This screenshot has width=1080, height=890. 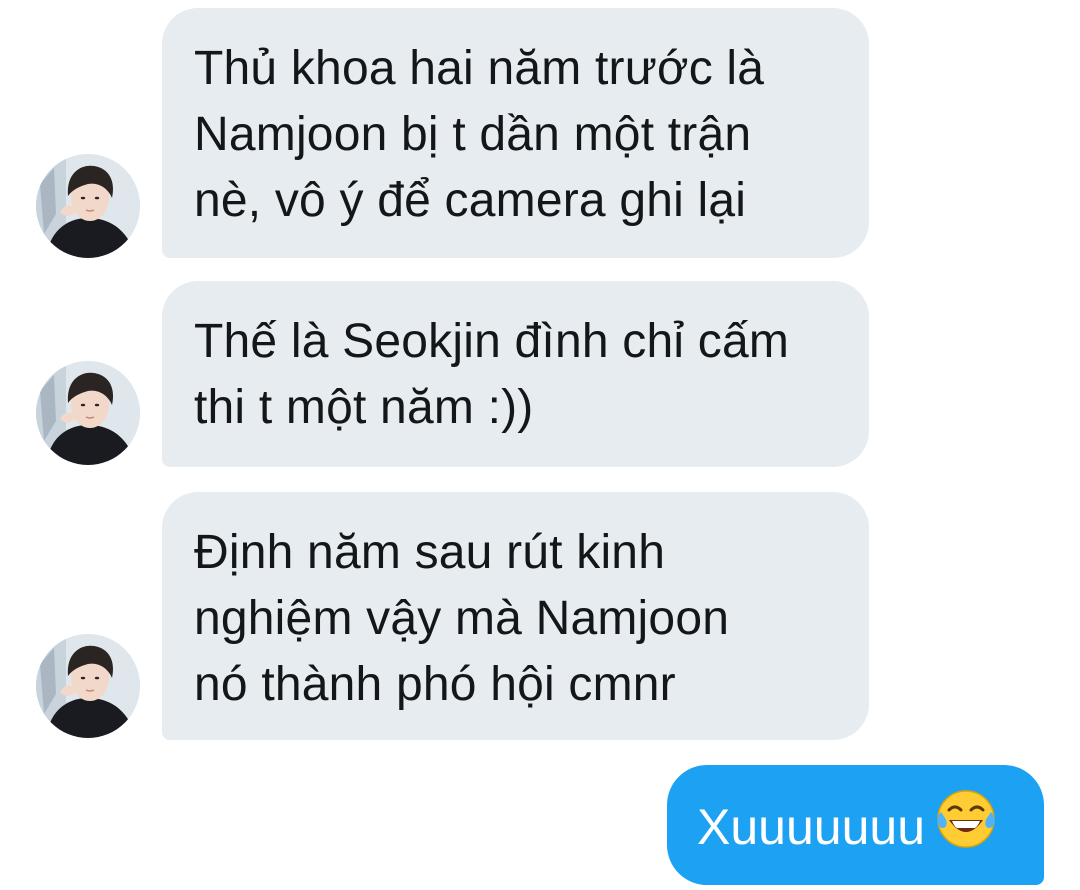 What do you see at coordinates (435, 684) in the screenshot?
I see `message-text: nó thành phó hội cmnr` at bounding box center [435, 684].